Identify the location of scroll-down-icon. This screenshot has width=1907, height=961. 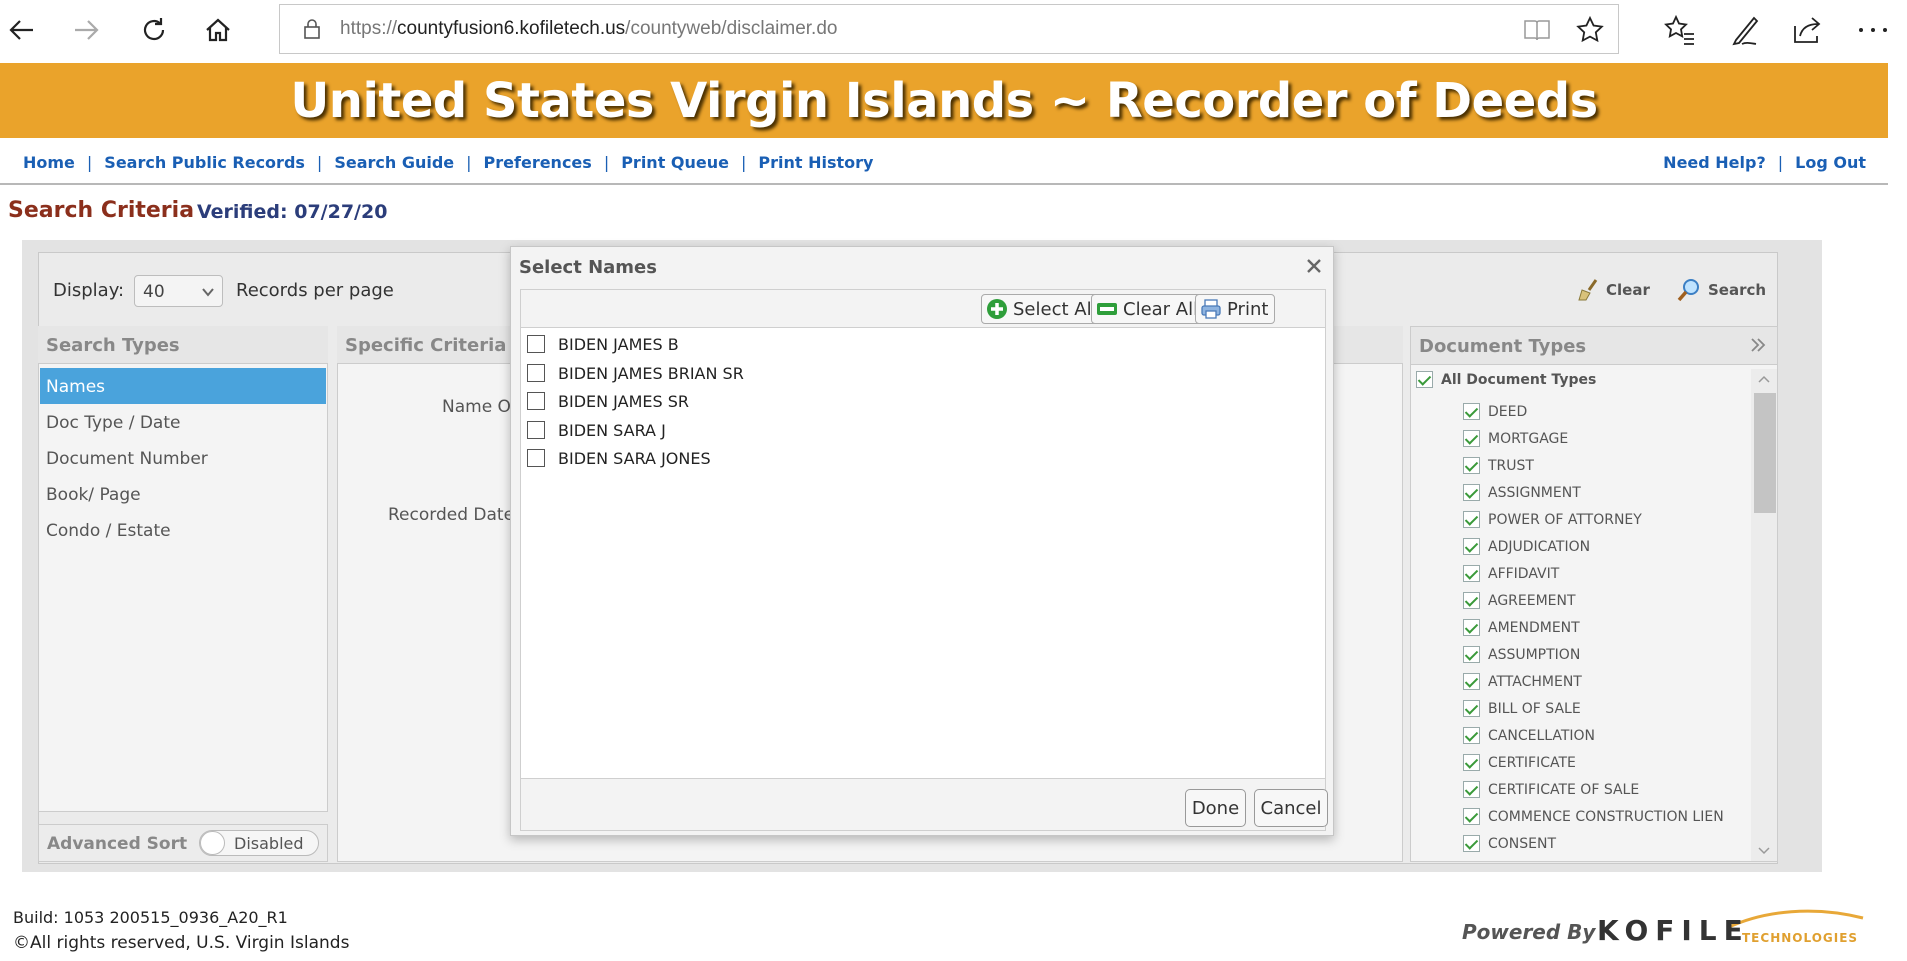
(1764, 850).